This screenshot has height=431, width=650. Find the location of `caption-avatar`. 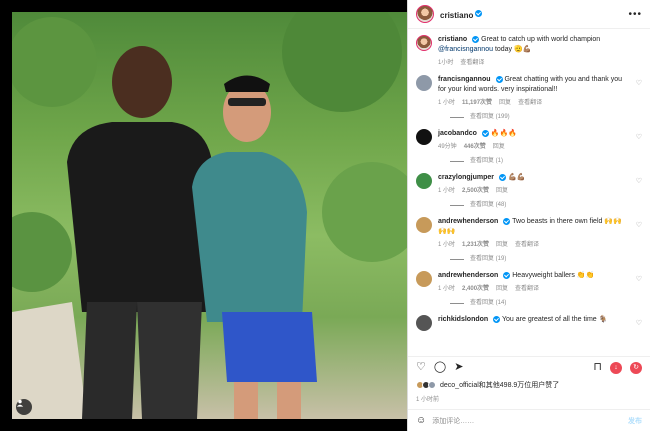

caption-avatar is located at coordinates (424, 43).